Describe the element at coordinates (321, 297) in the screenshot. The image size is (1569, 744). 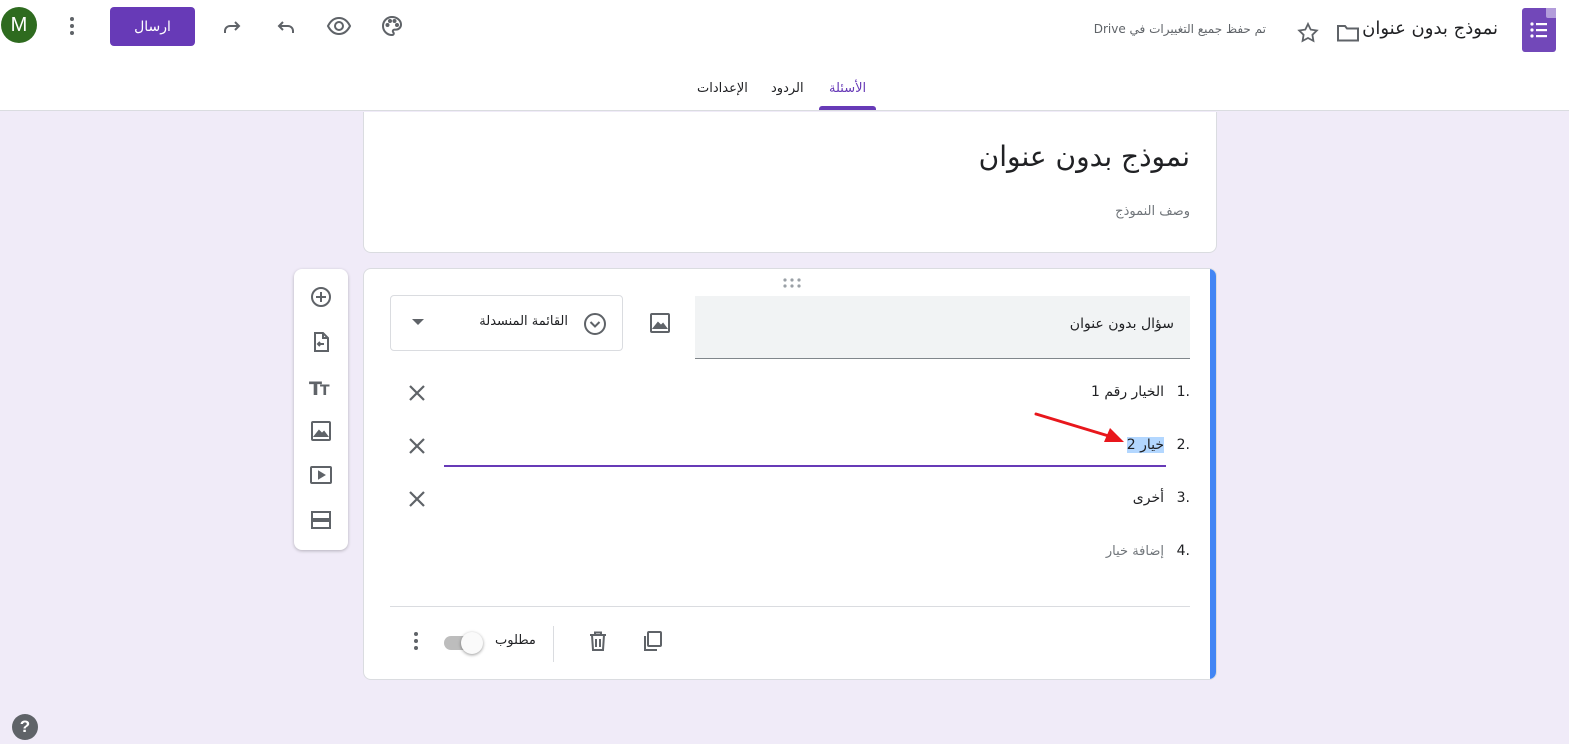
I see `add-question-icon` at that location.